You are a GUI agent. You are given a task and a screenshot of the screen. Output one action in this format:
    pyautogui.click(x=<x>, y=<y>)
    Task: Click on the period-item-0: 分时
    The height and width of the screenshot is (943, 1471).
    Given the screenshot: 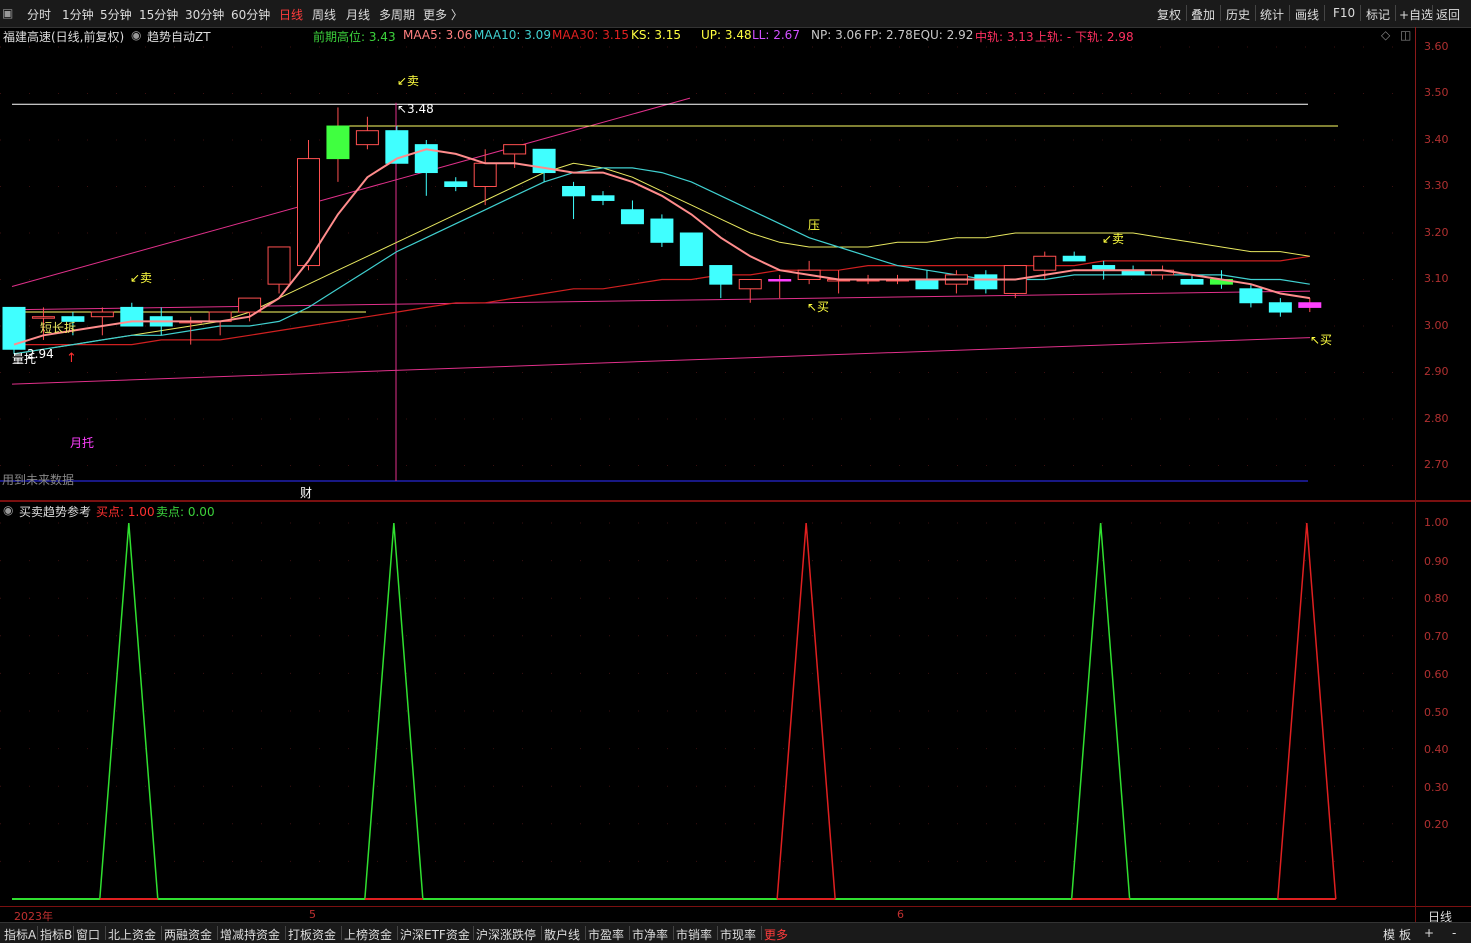 What is the action you would take?
    pyautogui.click(x=39, y=14)
    